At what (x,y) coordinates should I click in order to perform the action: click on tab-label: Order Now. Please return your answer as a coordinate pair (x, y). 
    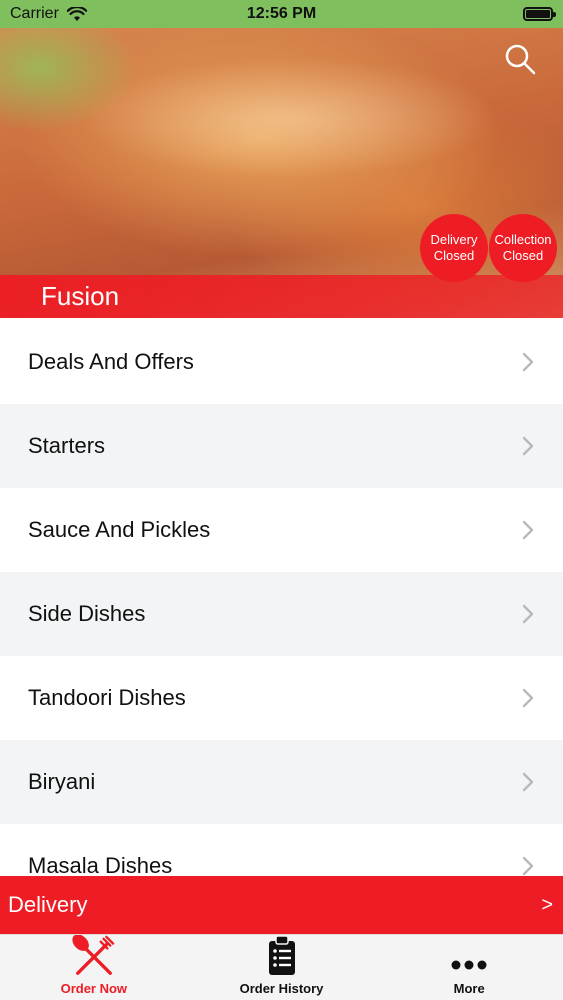
    Looking at the image, I should click on (94, 988).